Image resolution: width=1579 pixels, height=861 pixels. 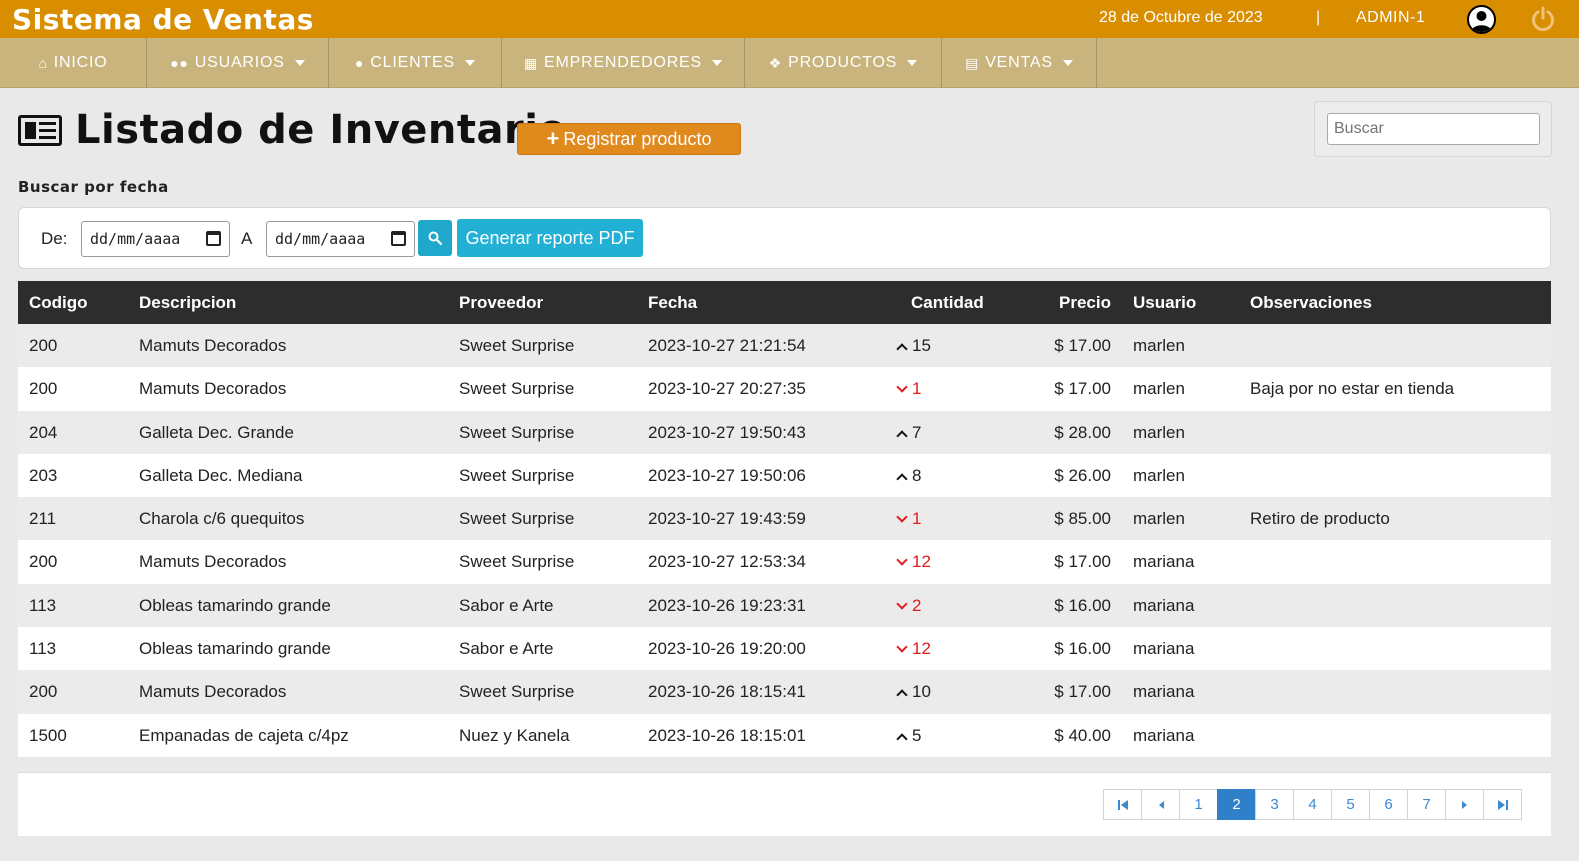 What do you see at coordinates (80, 62) in the screenshot?
I see `nav-inicio-label: INICIO` at bounding box center [80, 62].